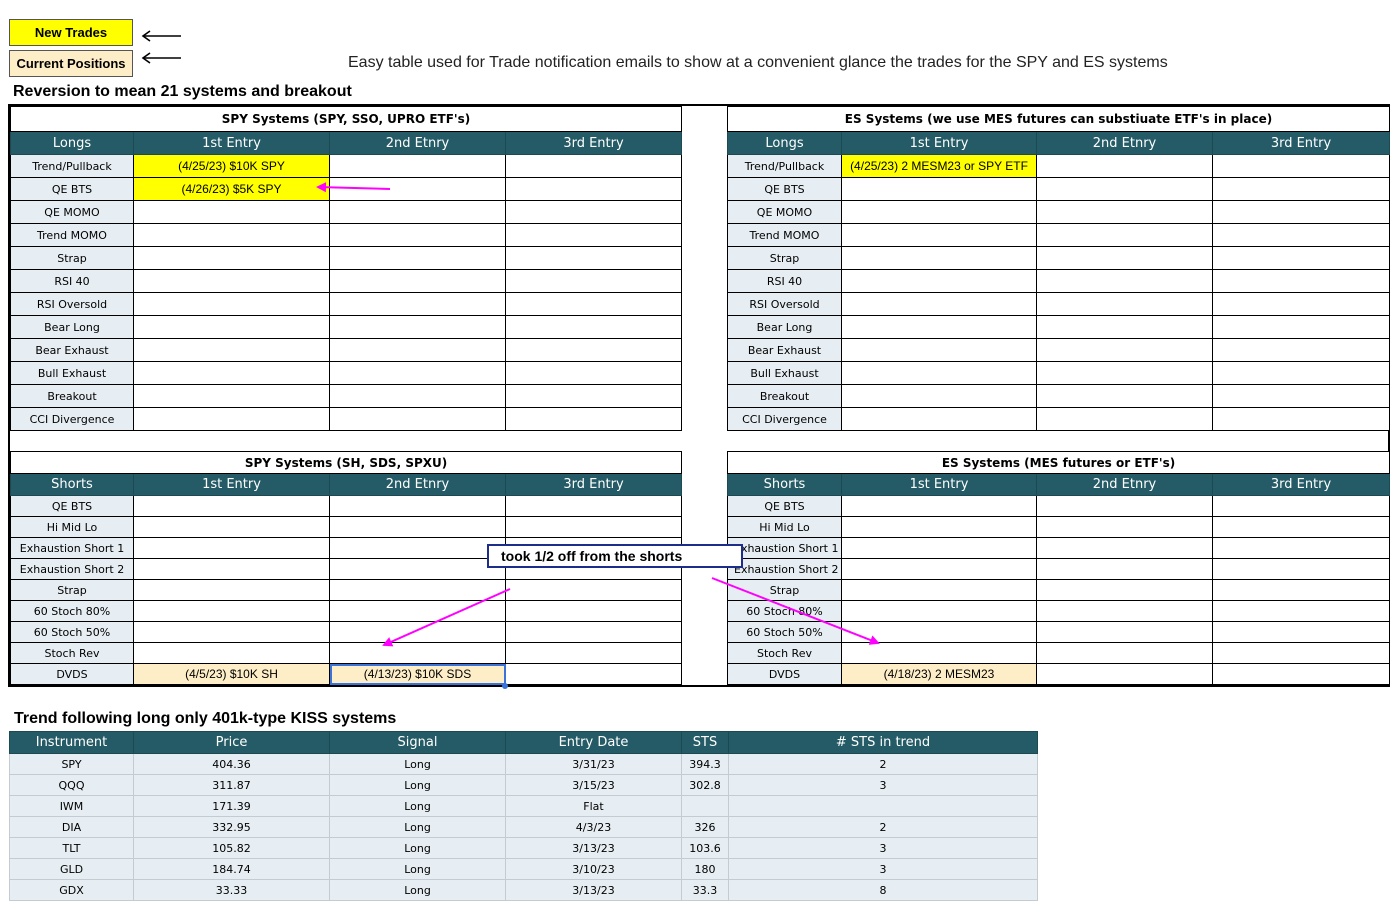 This screenshot has height=911, width=1397. Describe the element at coordinates (705, 827) in the screenshot. I see `table-cell: 326` at that location.